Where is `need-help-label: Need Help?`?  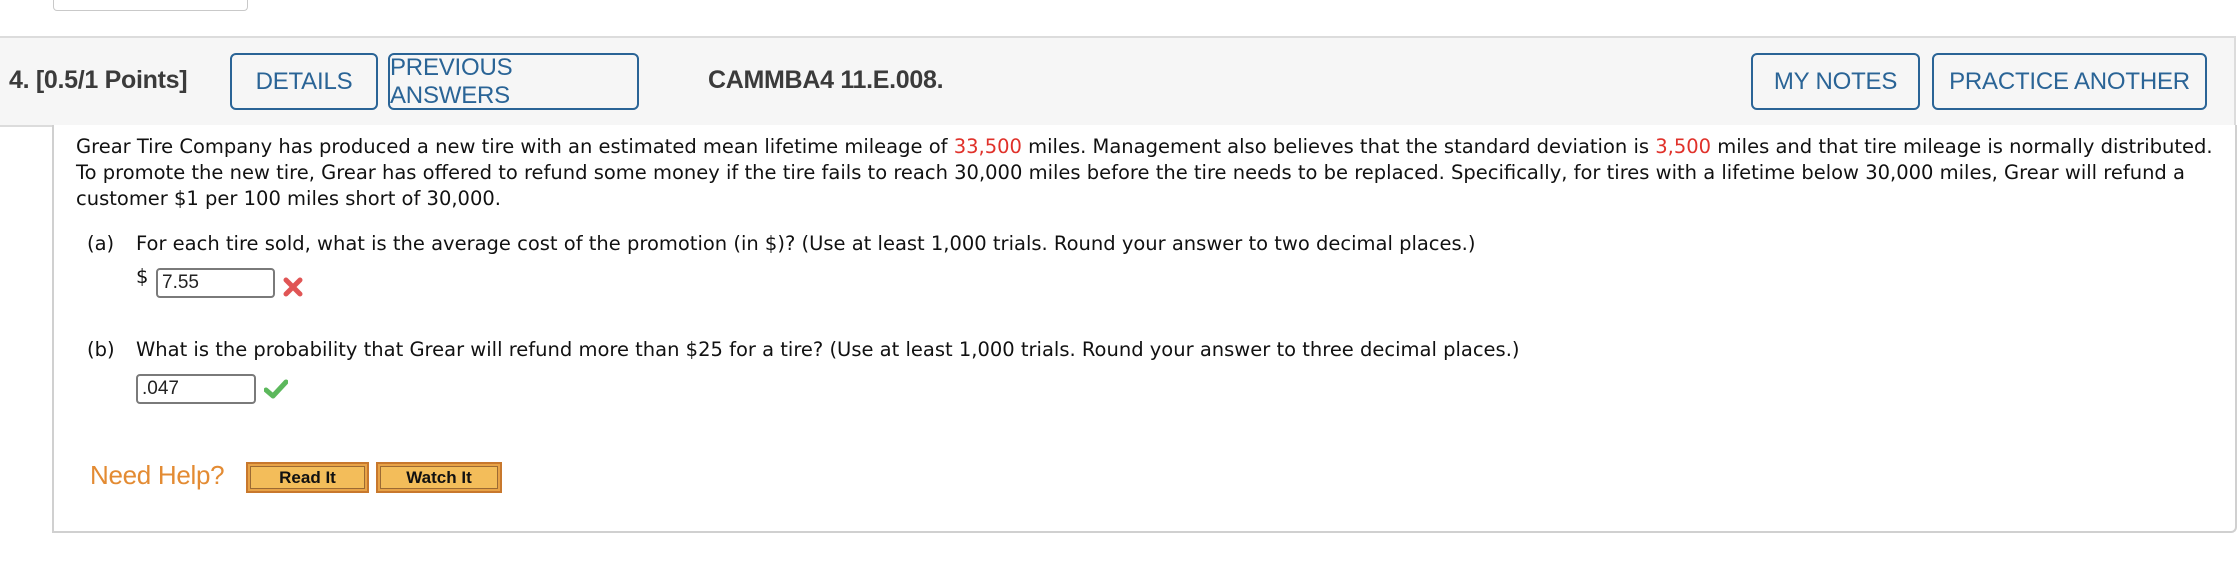
need-help-label: Need Help? is located at coordinates (157, 475).